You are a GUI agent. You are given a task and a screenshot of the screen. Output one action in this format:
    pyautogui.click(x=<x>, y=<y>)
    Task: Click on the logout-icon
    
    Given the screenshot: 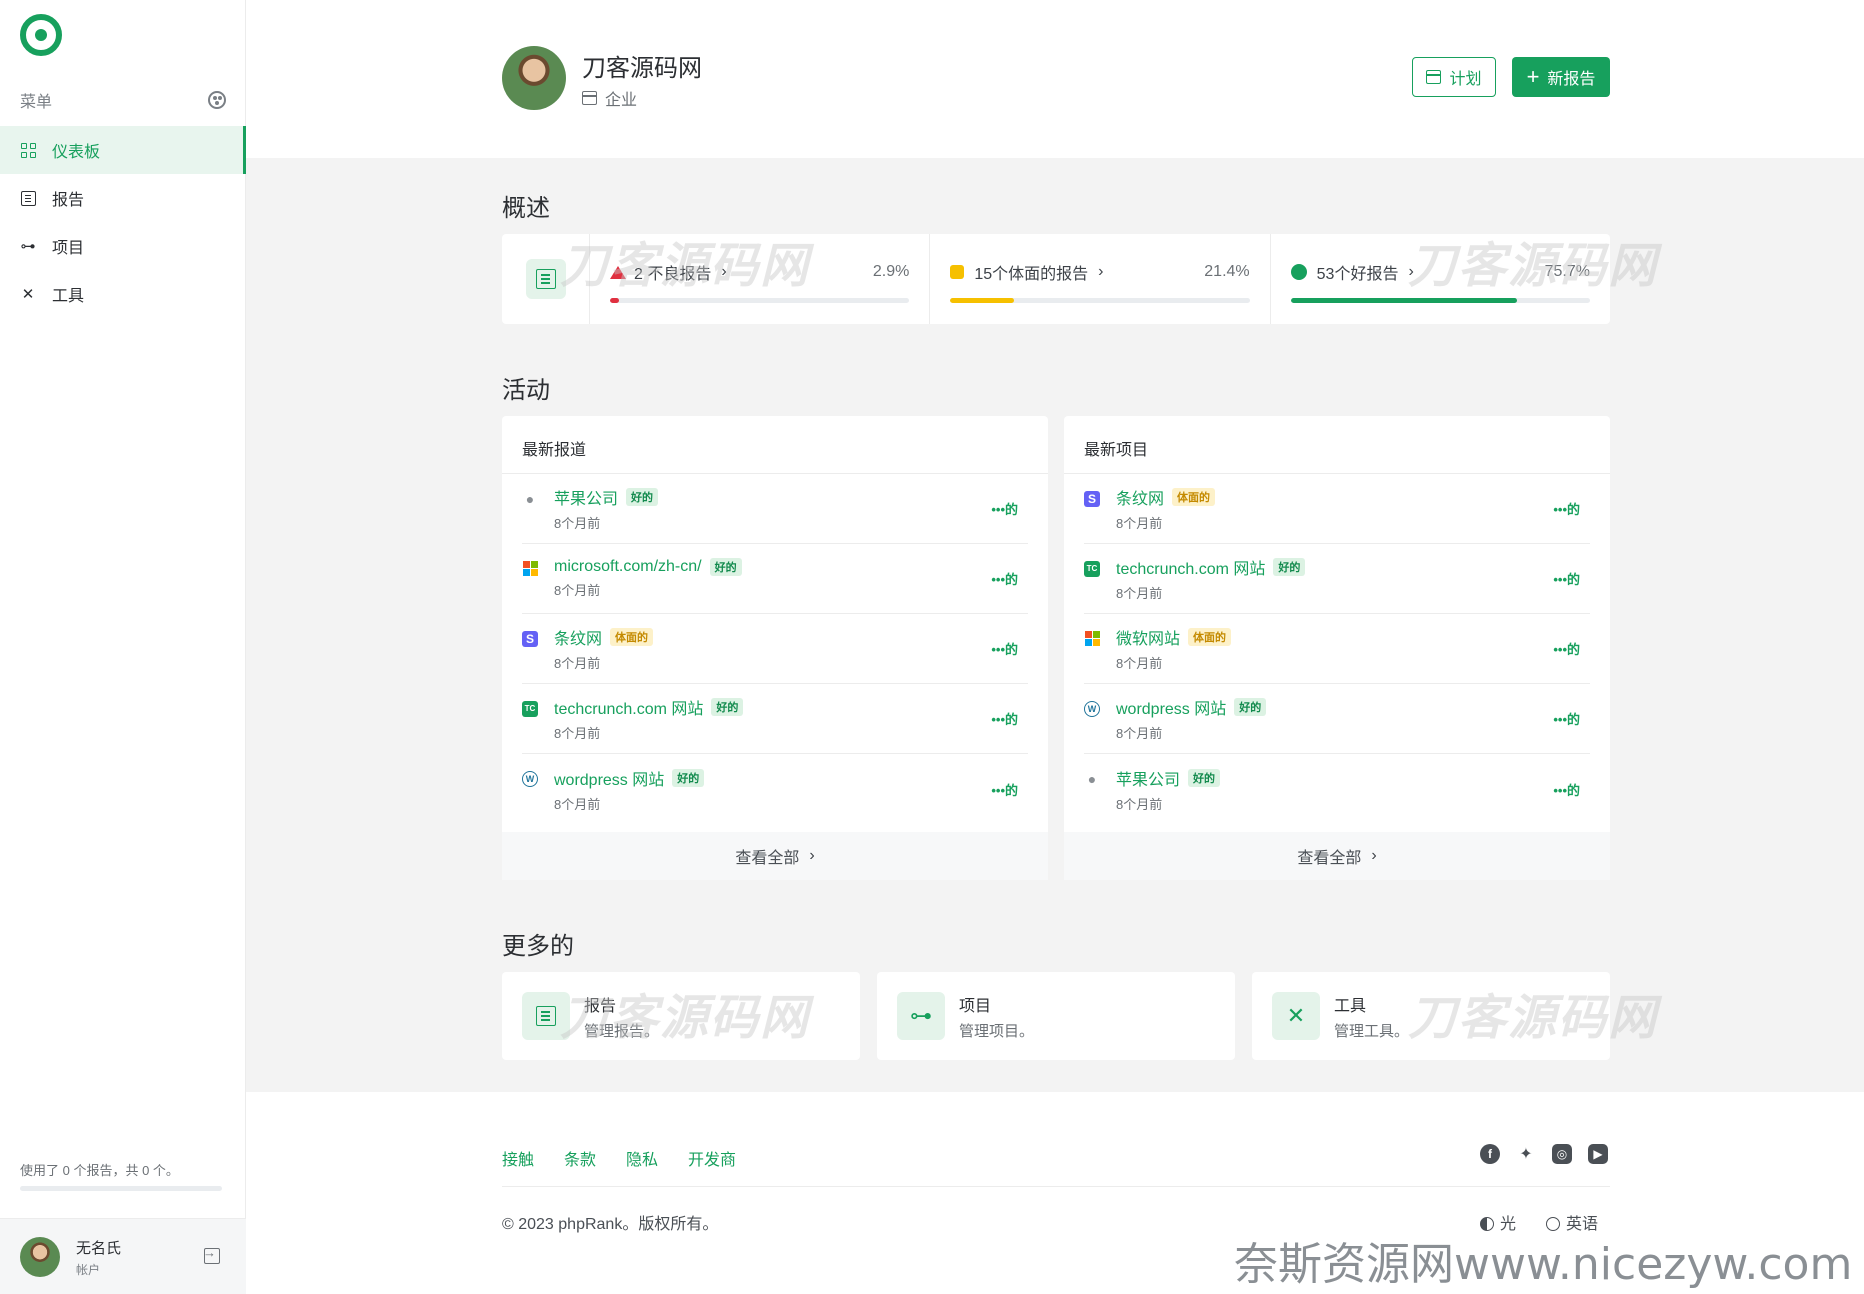 What is the action you would take?
    pyautogui.click(x=211, y=1254)
    